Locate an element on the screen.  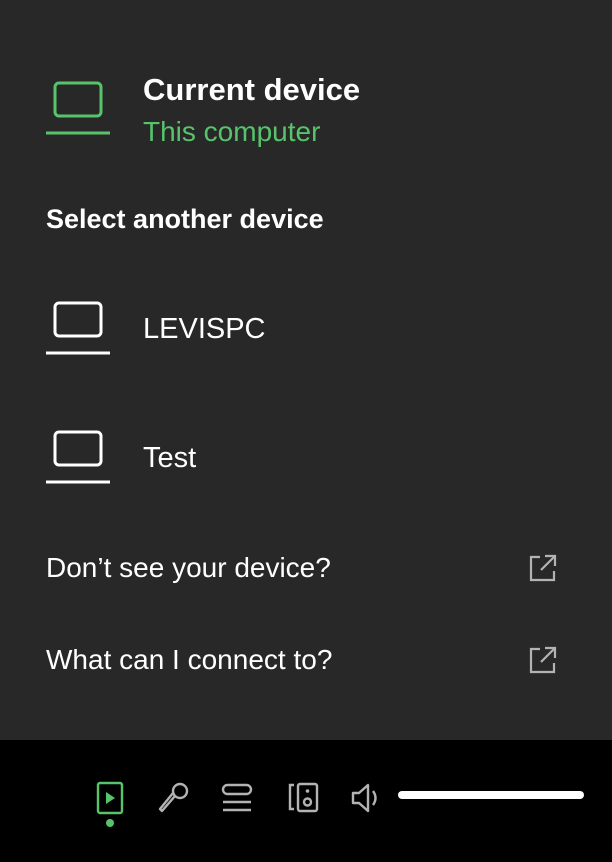
lyrics-button is located at coordinates (174, 798).